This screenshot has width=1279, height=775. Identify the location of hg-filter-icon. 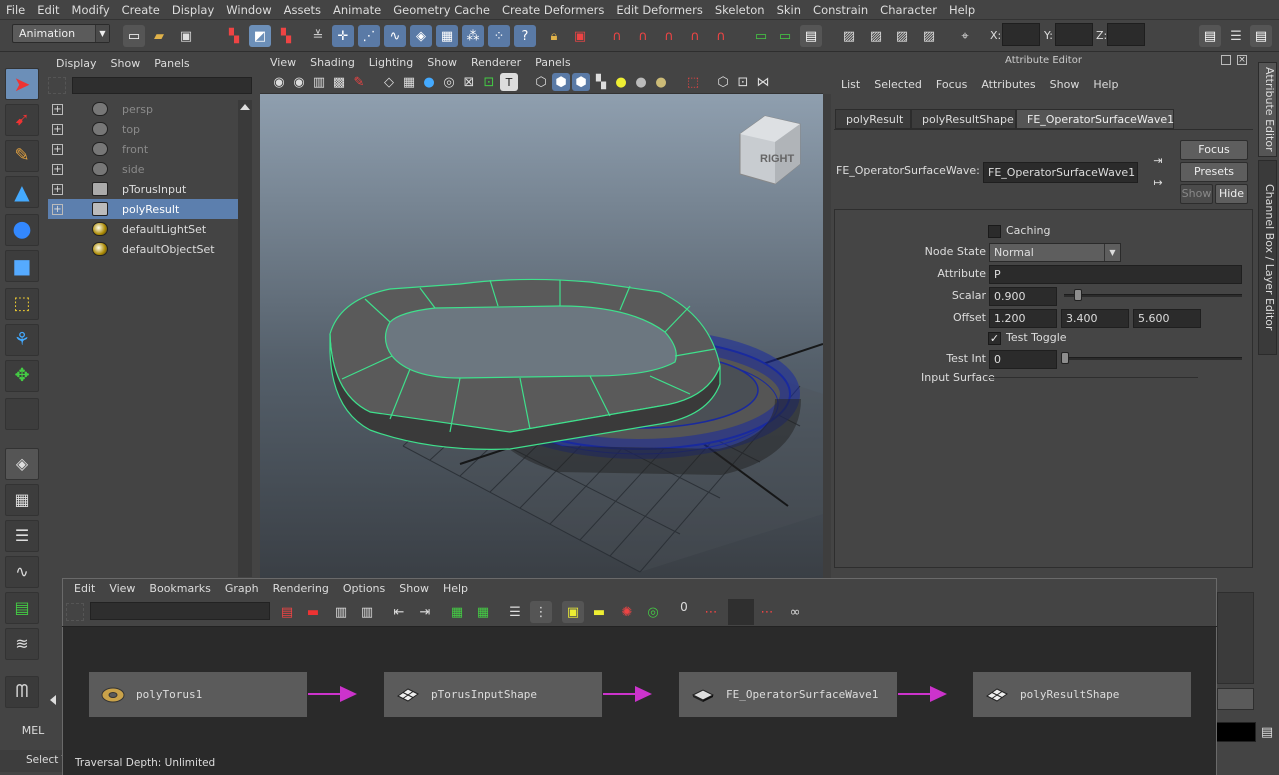
(75, 612).